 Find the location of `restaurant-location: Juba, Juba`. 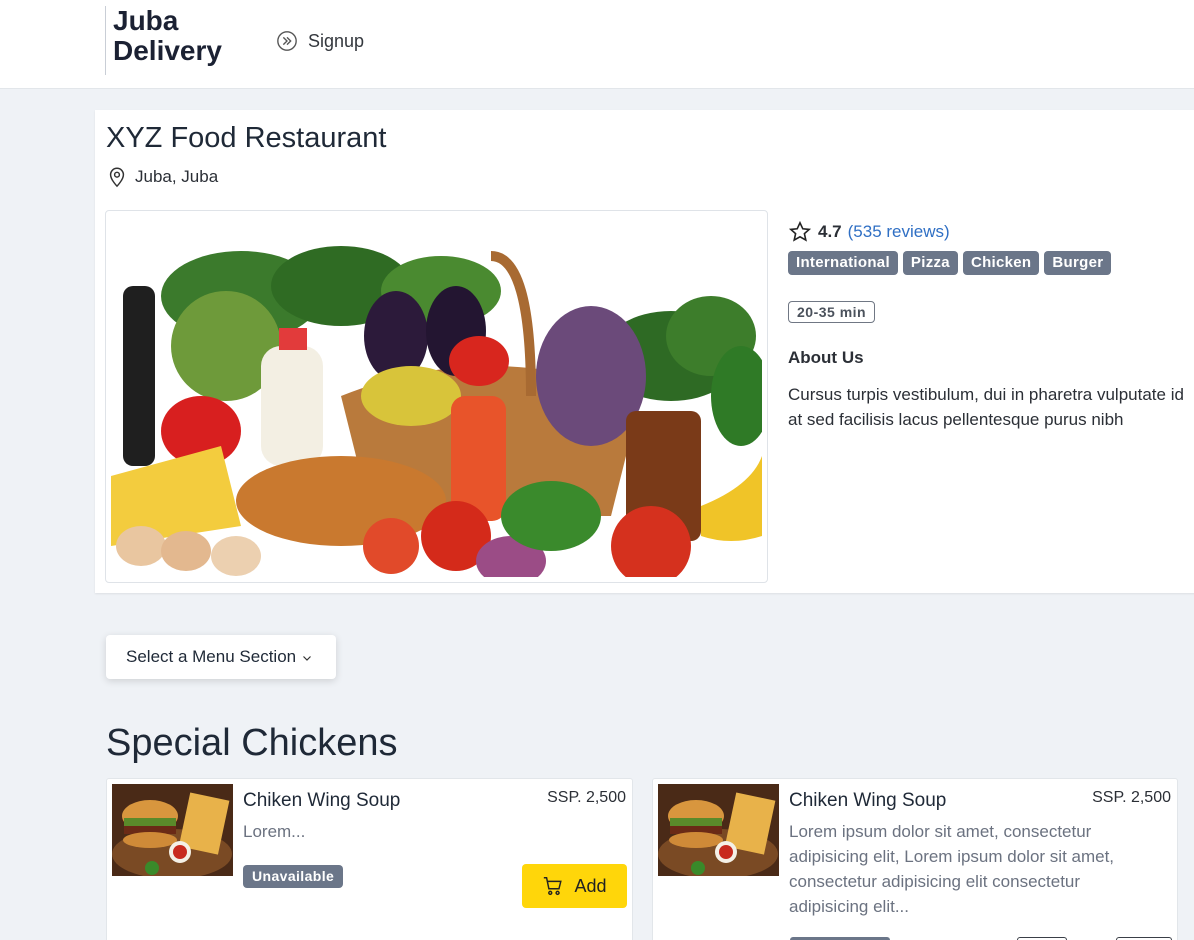

restaurant-location: Juba, Juba is located at coordinates (162, 177).